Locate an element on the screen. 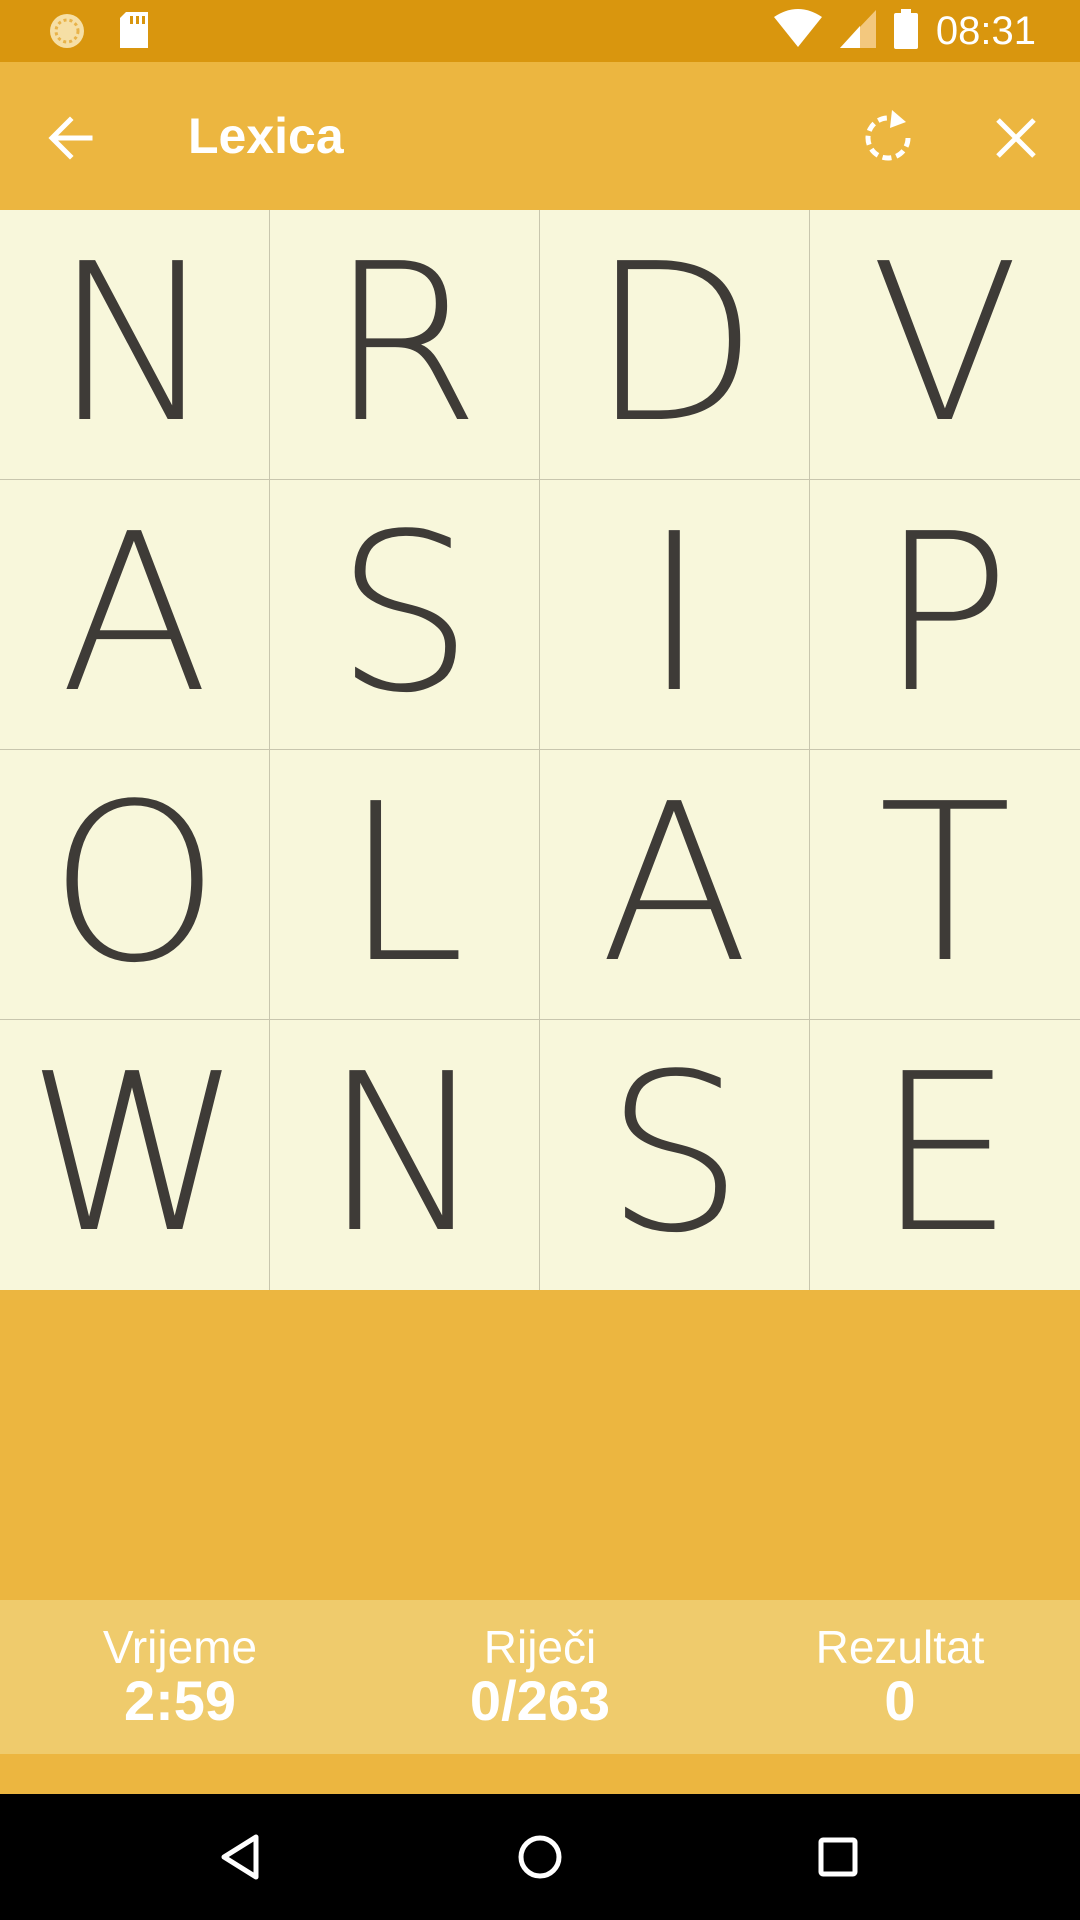 This screenshot has height=1920, width=1080. status-clock: 08:31 is located at coordinates (985, 31).